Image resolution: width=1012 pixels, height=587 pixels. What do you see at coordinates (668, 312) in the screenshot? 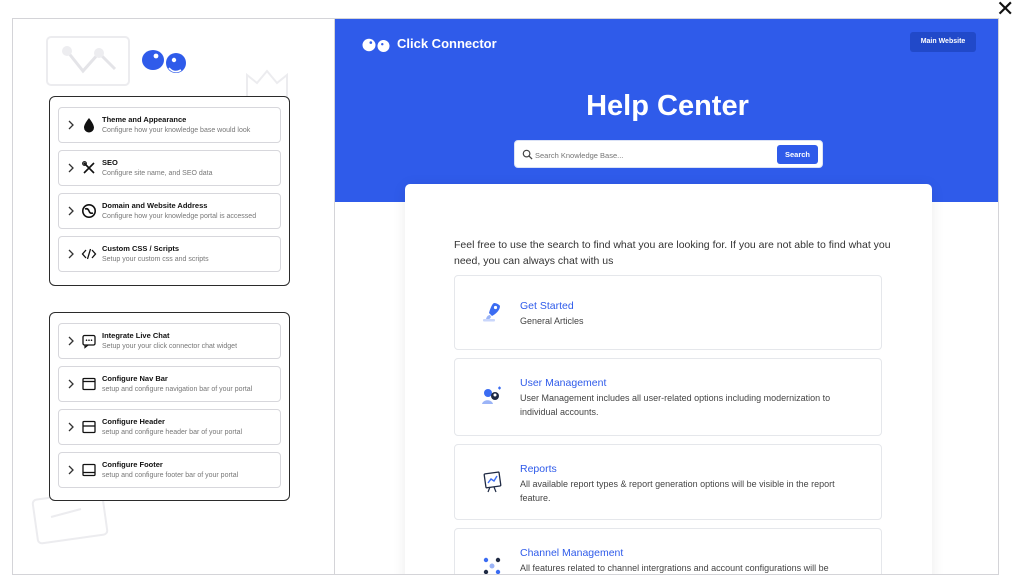
I see `category-get-started: Get Started General Articles` at bounding box center [668, 312].